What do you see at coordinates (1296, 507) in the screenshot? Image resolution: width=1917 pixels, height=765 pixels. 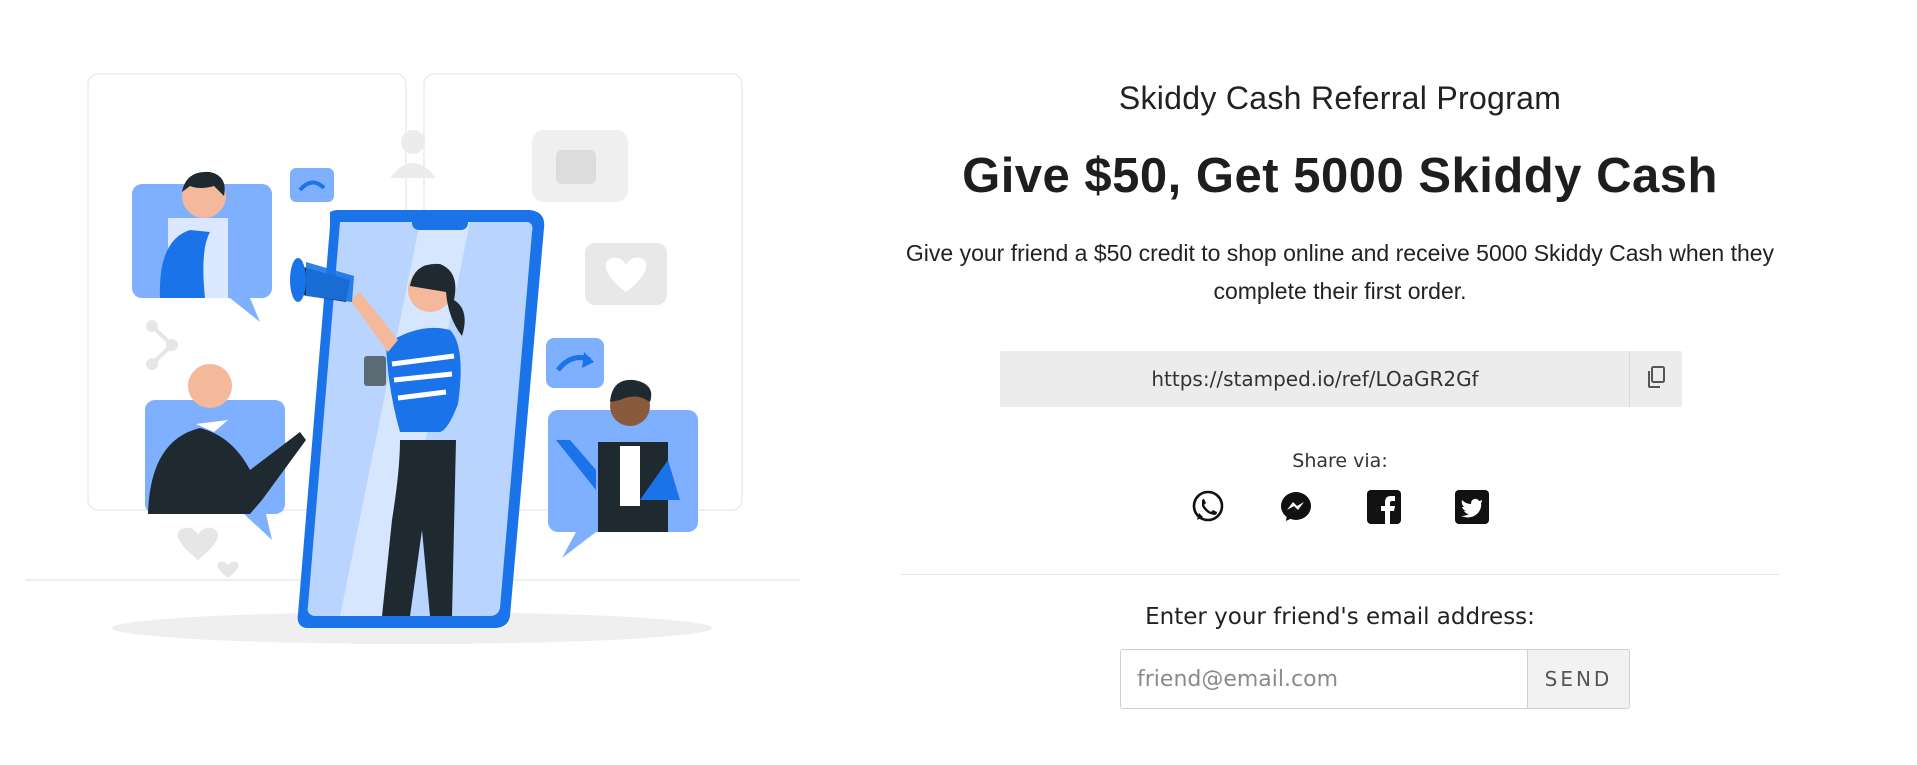 I see `messenger-icon` at bounding box center [1296, 507].